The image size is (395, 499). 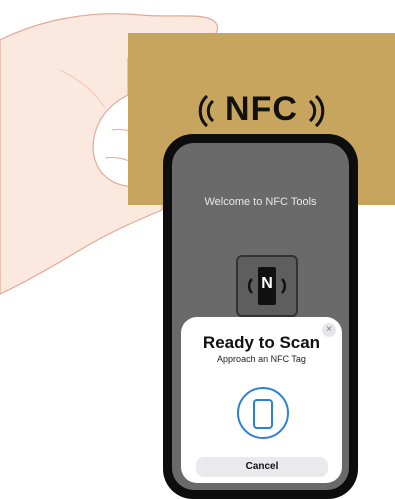 What do you see at coordinates (261, 359) in the screenshot?
I see `sheet-subtitle: Approach an NFC Tag` at bounding box center [261, 359].